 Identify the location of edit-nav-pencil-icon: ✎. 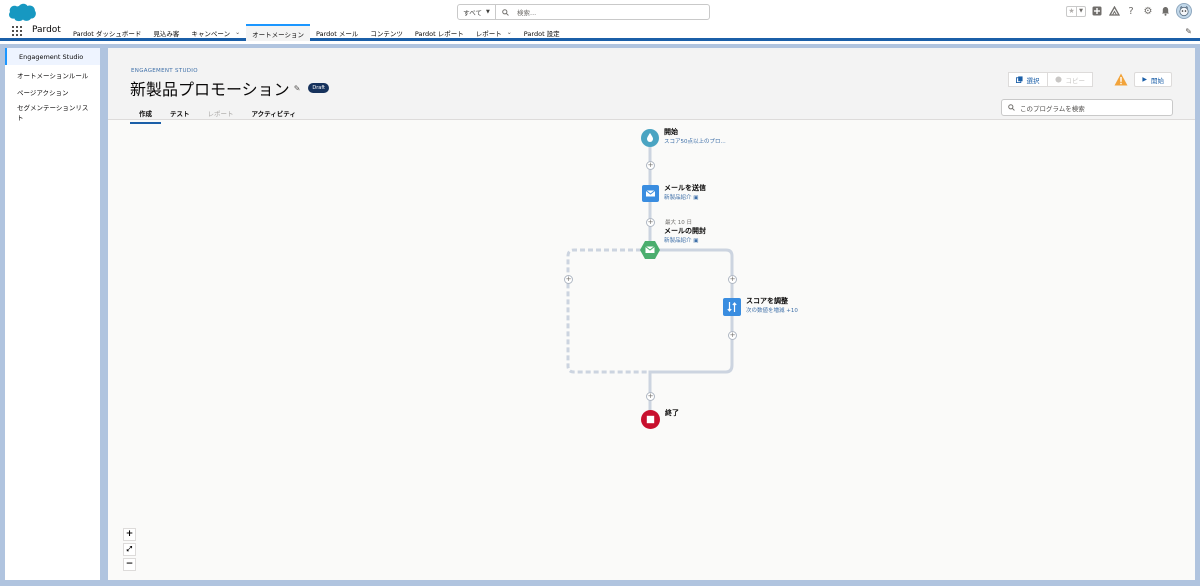
(1188, 31).